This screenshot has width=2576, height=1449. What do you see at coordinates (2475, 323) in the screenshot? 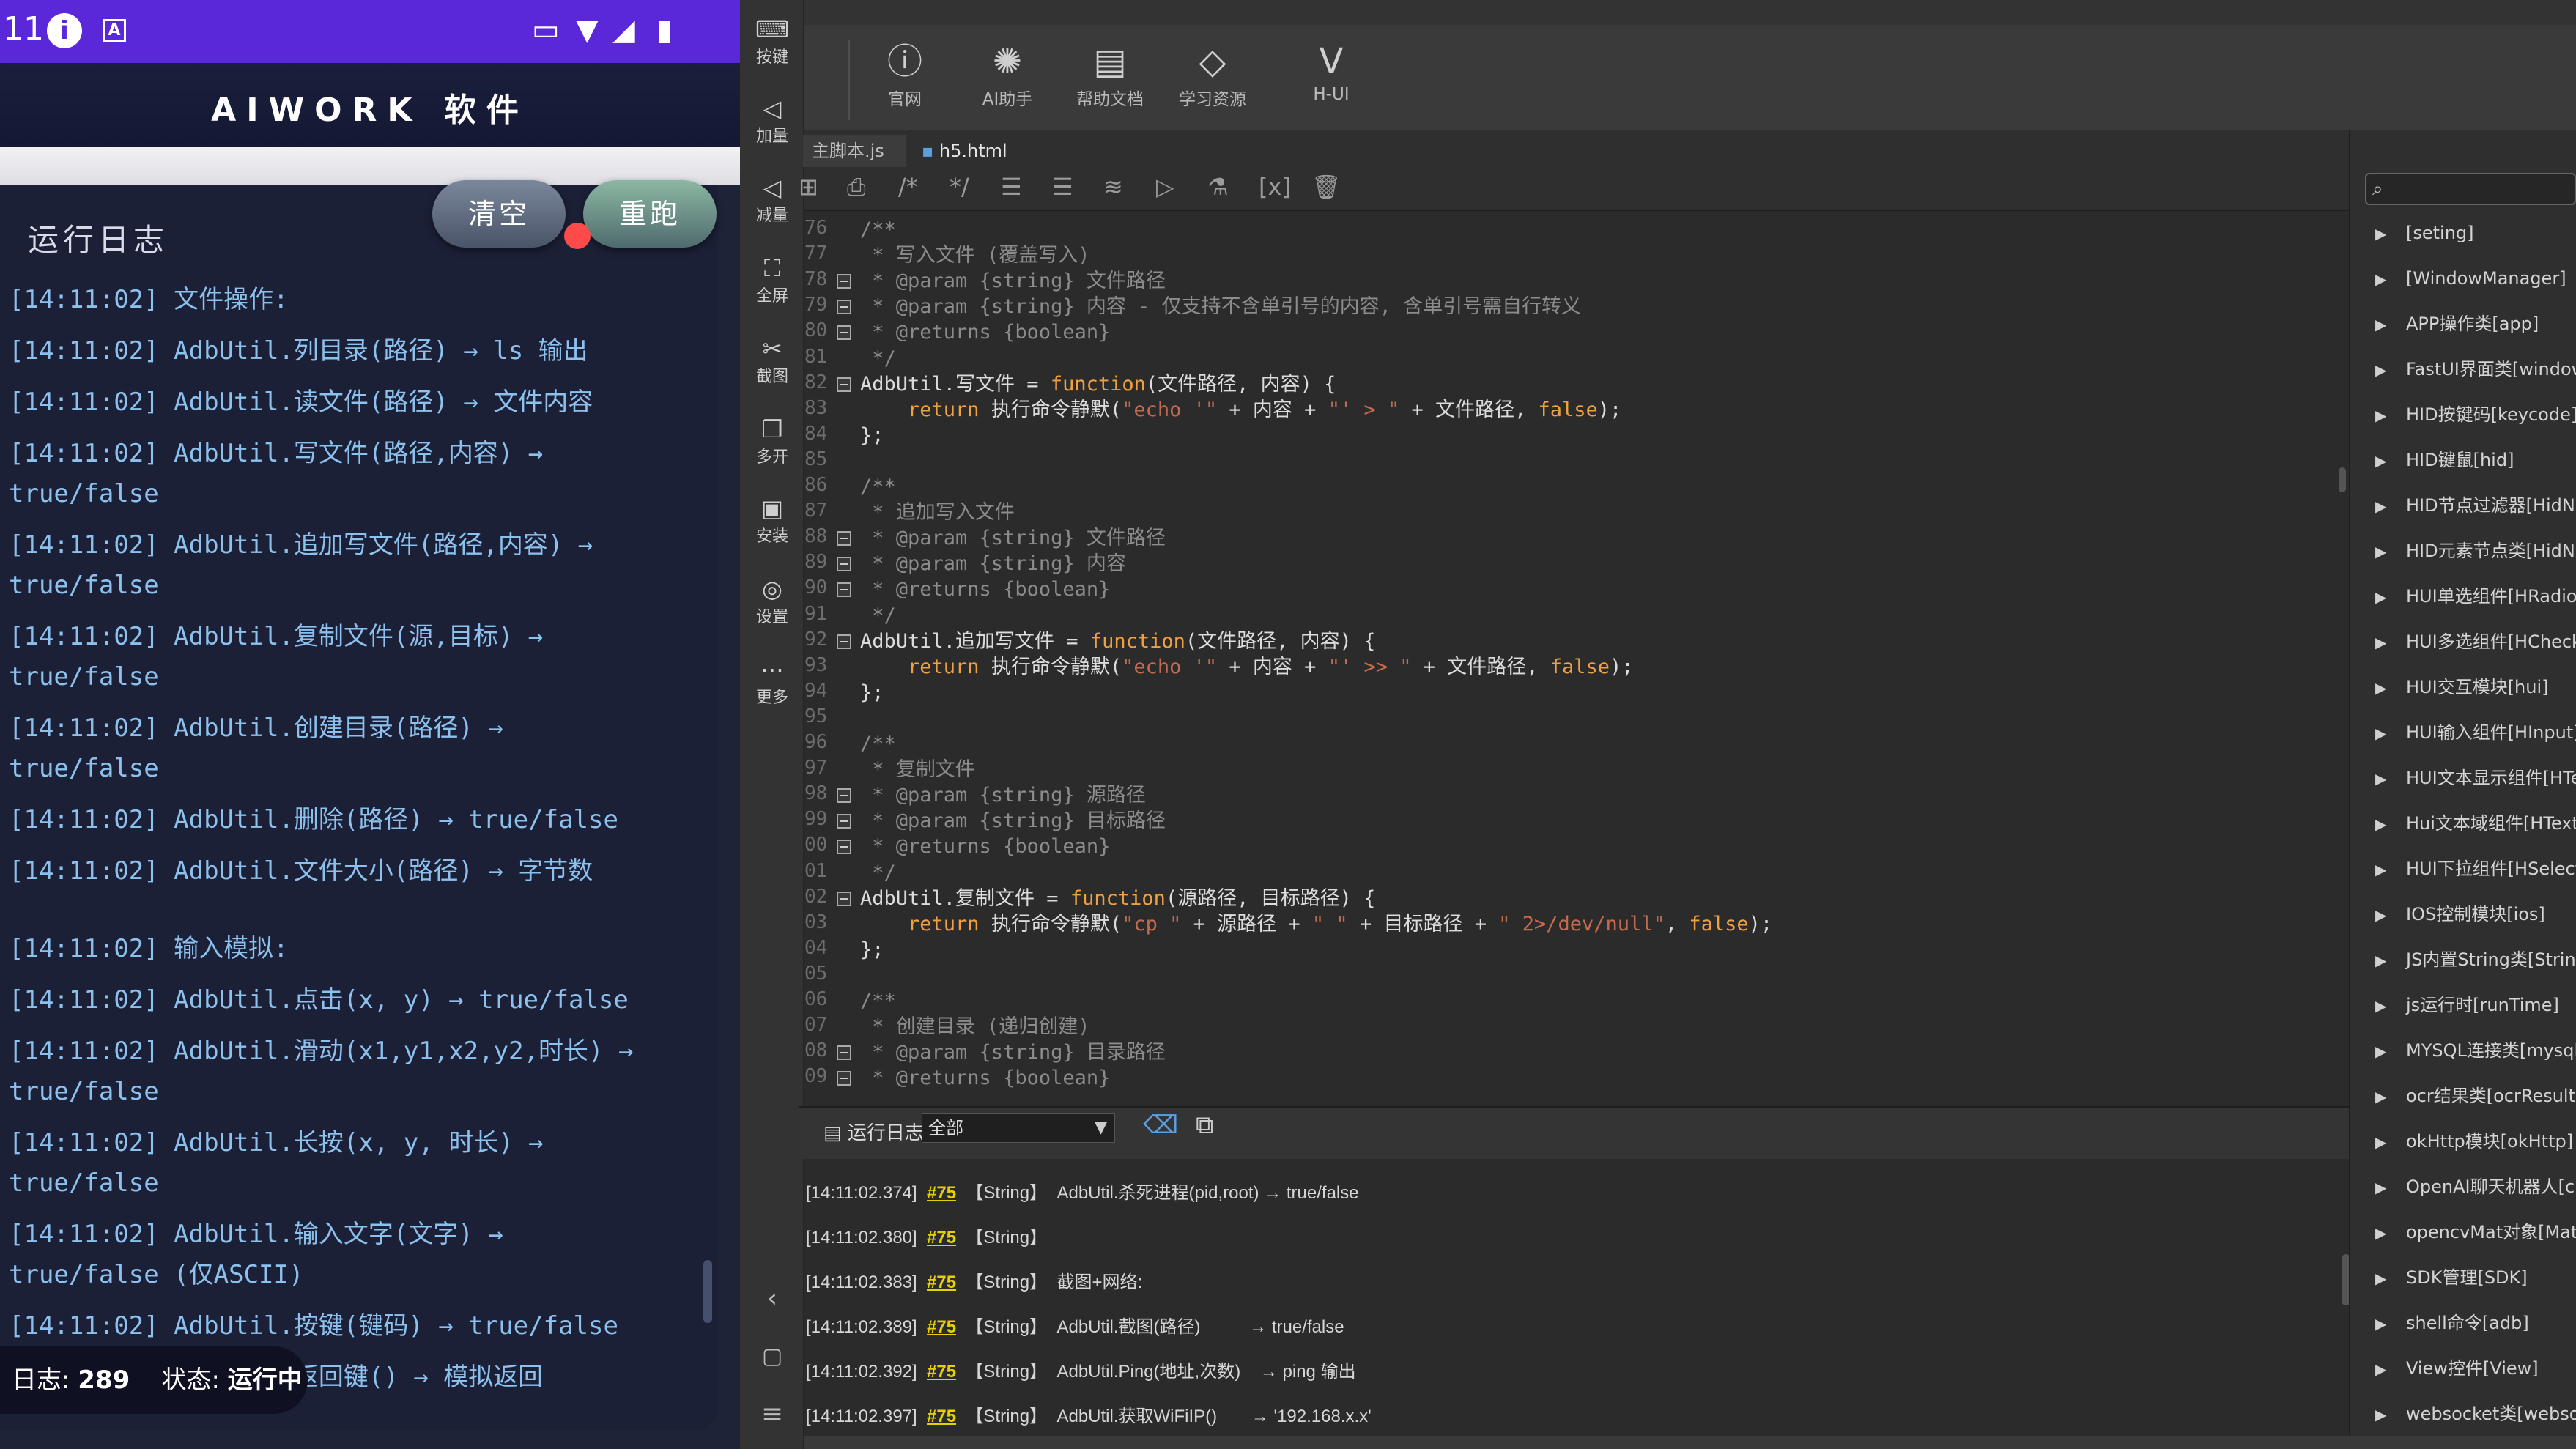
I see `api-tree-item: ▶ APP操作类[app]` at bounding box center [2475, 323].